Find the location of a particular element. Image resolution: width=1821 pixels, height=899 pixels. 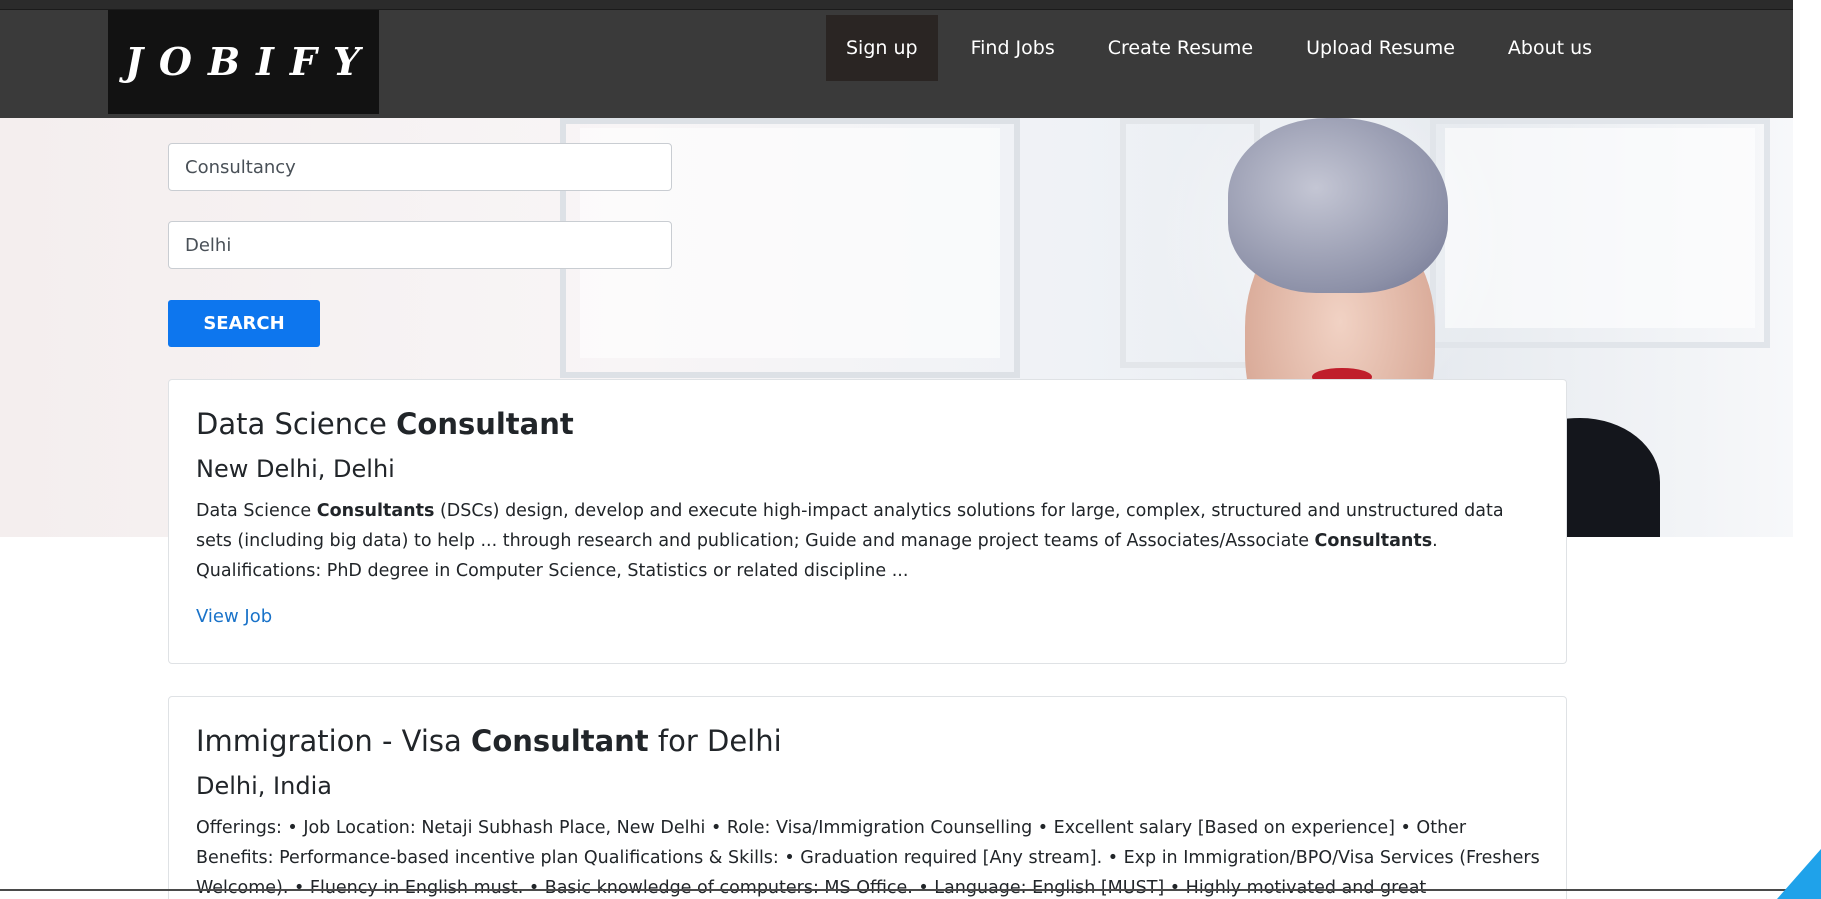

job-title: Data Science Consultant is located at coordinates (868, 424).